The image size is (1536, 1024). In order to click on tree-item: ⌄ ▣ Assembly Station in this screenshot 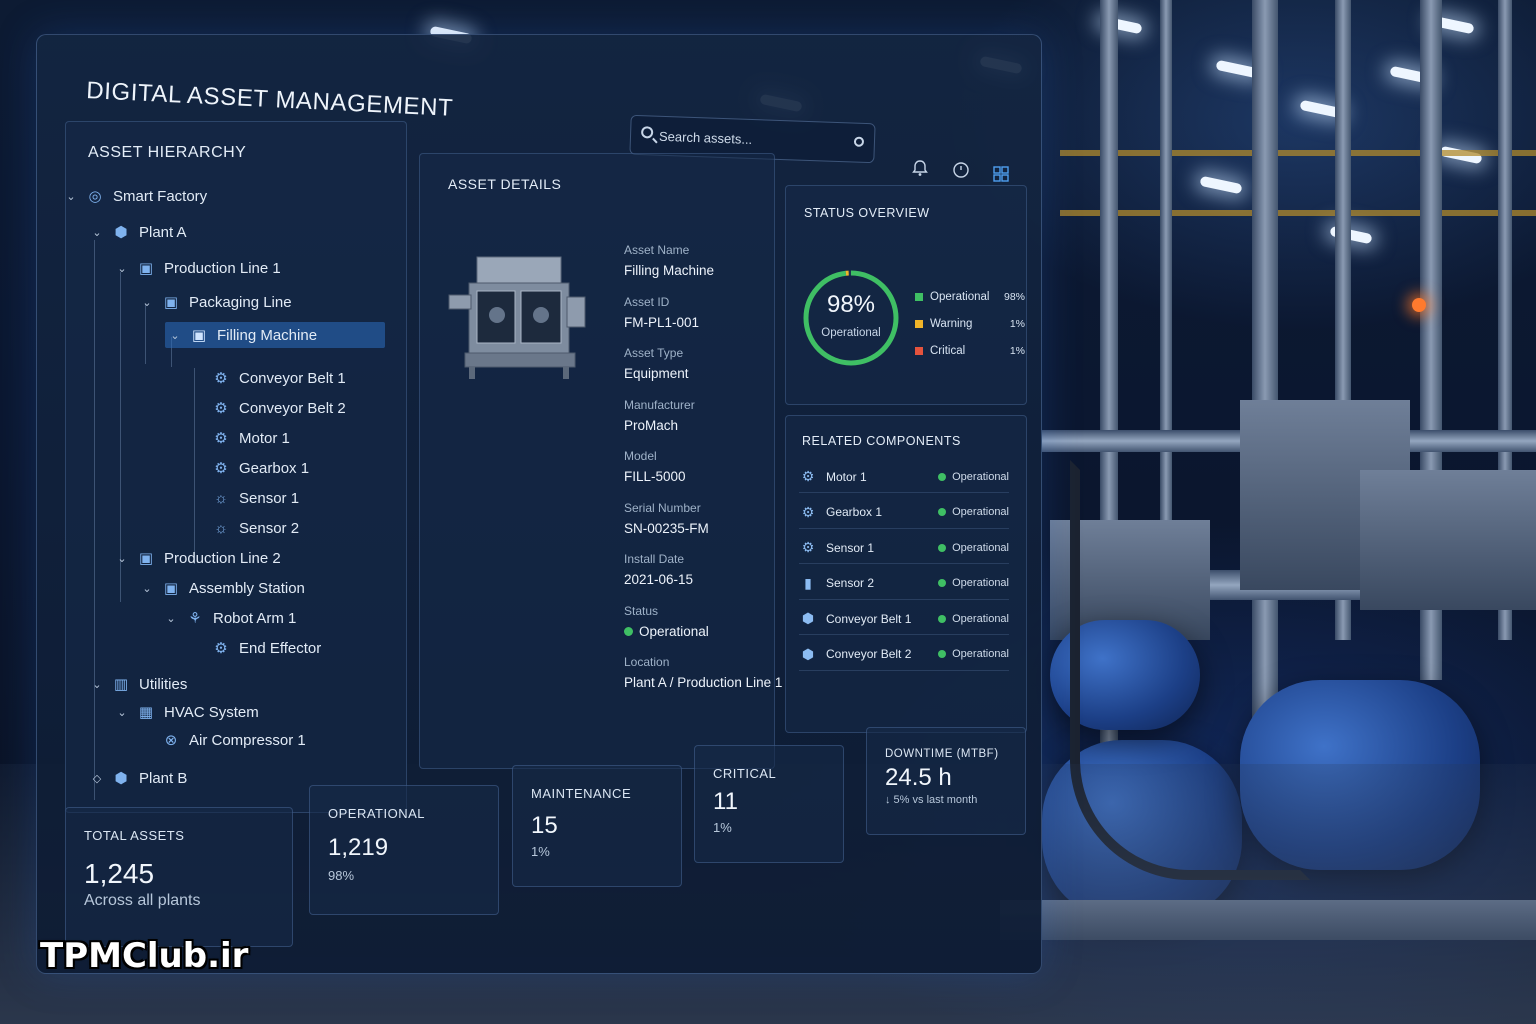, I will do `click(223, 588)`.